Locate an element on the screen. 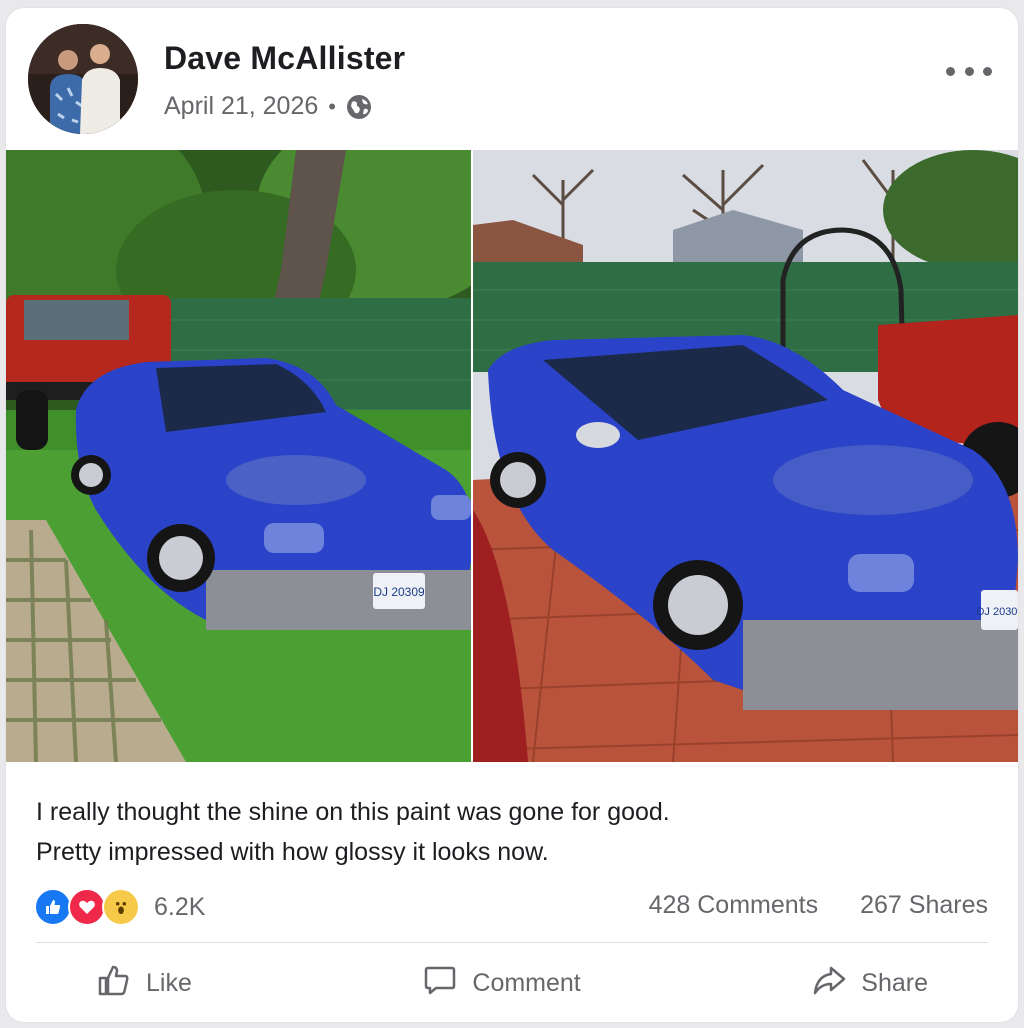 The image size is (1024, 1028). comments-count: 428 Comments is located at coordinates (734, 905).